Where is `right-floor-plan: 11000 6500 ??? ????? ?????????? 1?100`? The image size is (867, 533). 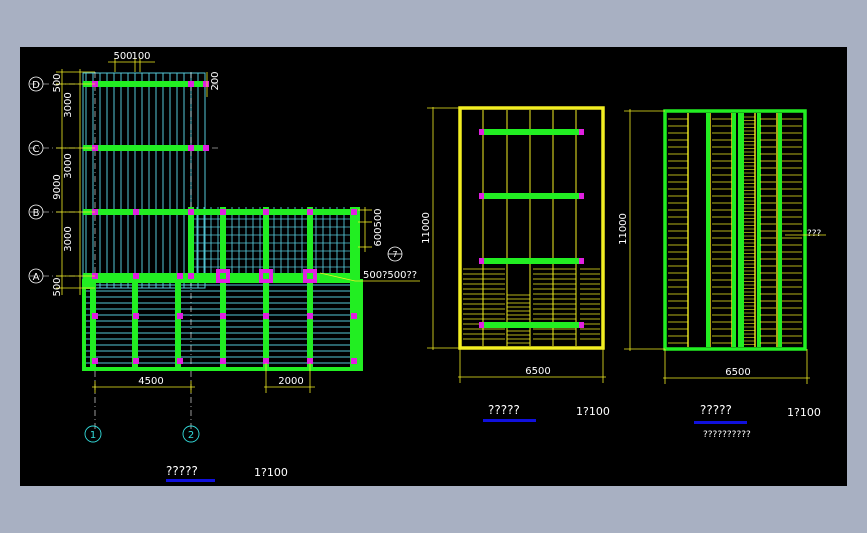
right-floor-plan: 11000 6500 ??? ????? ?????????? 1?100 is located at coordinates (722, 274).